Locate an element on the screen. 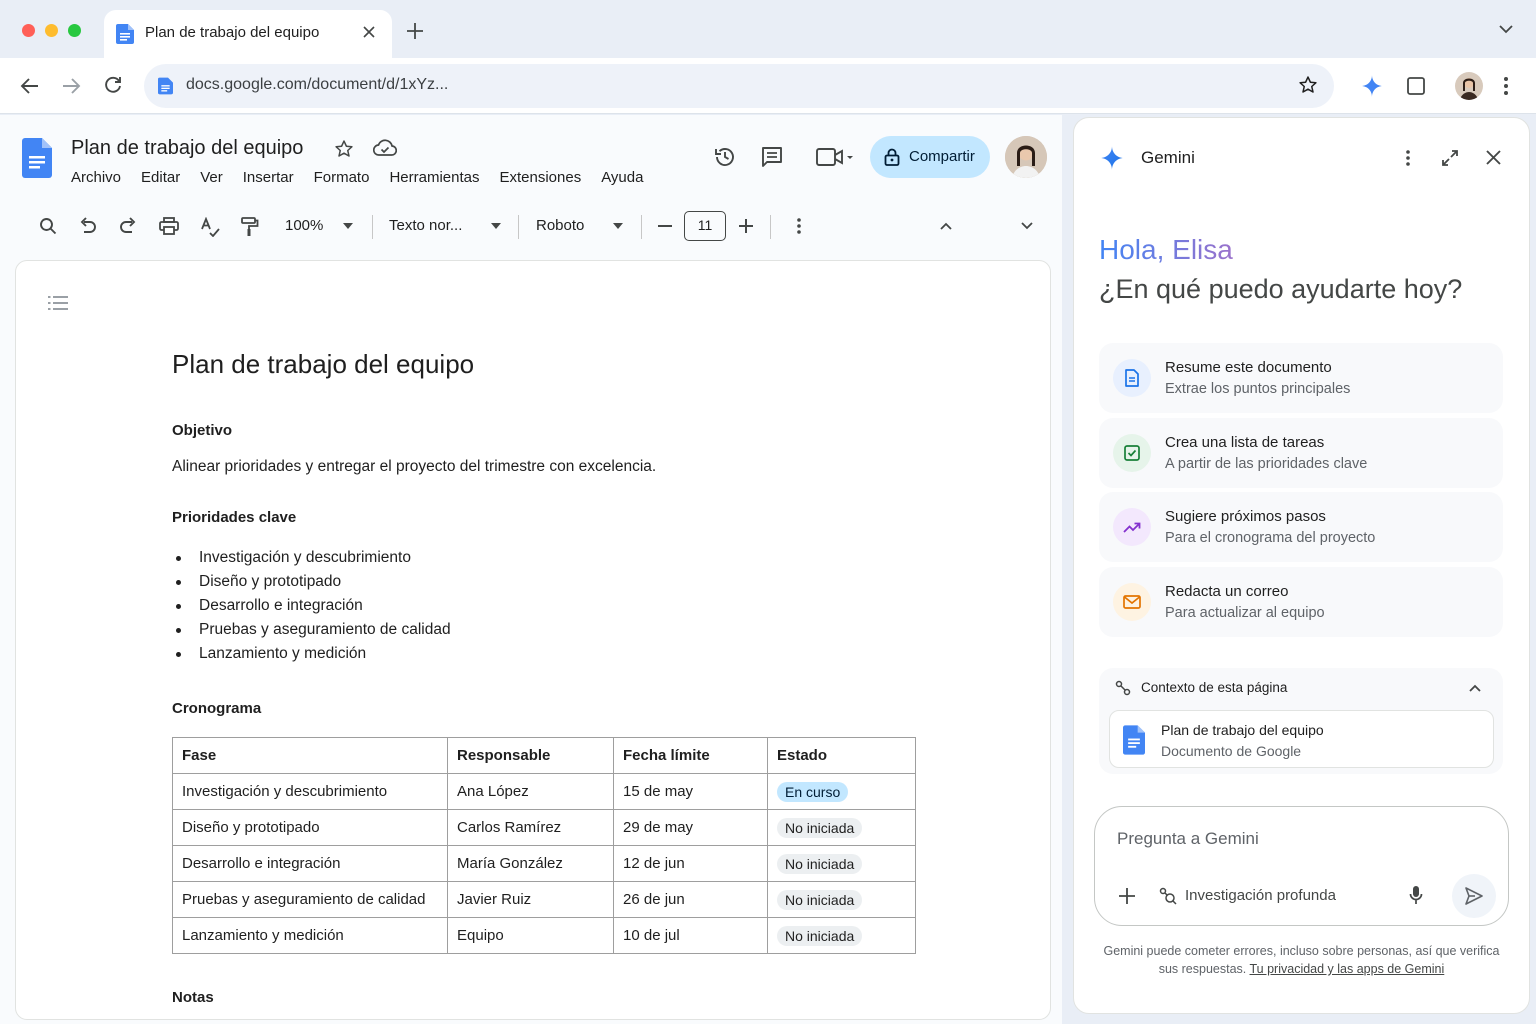 The height and width of the screenshot is (1024, 1536). paint-format-icon is located at coordinates (250, 227).